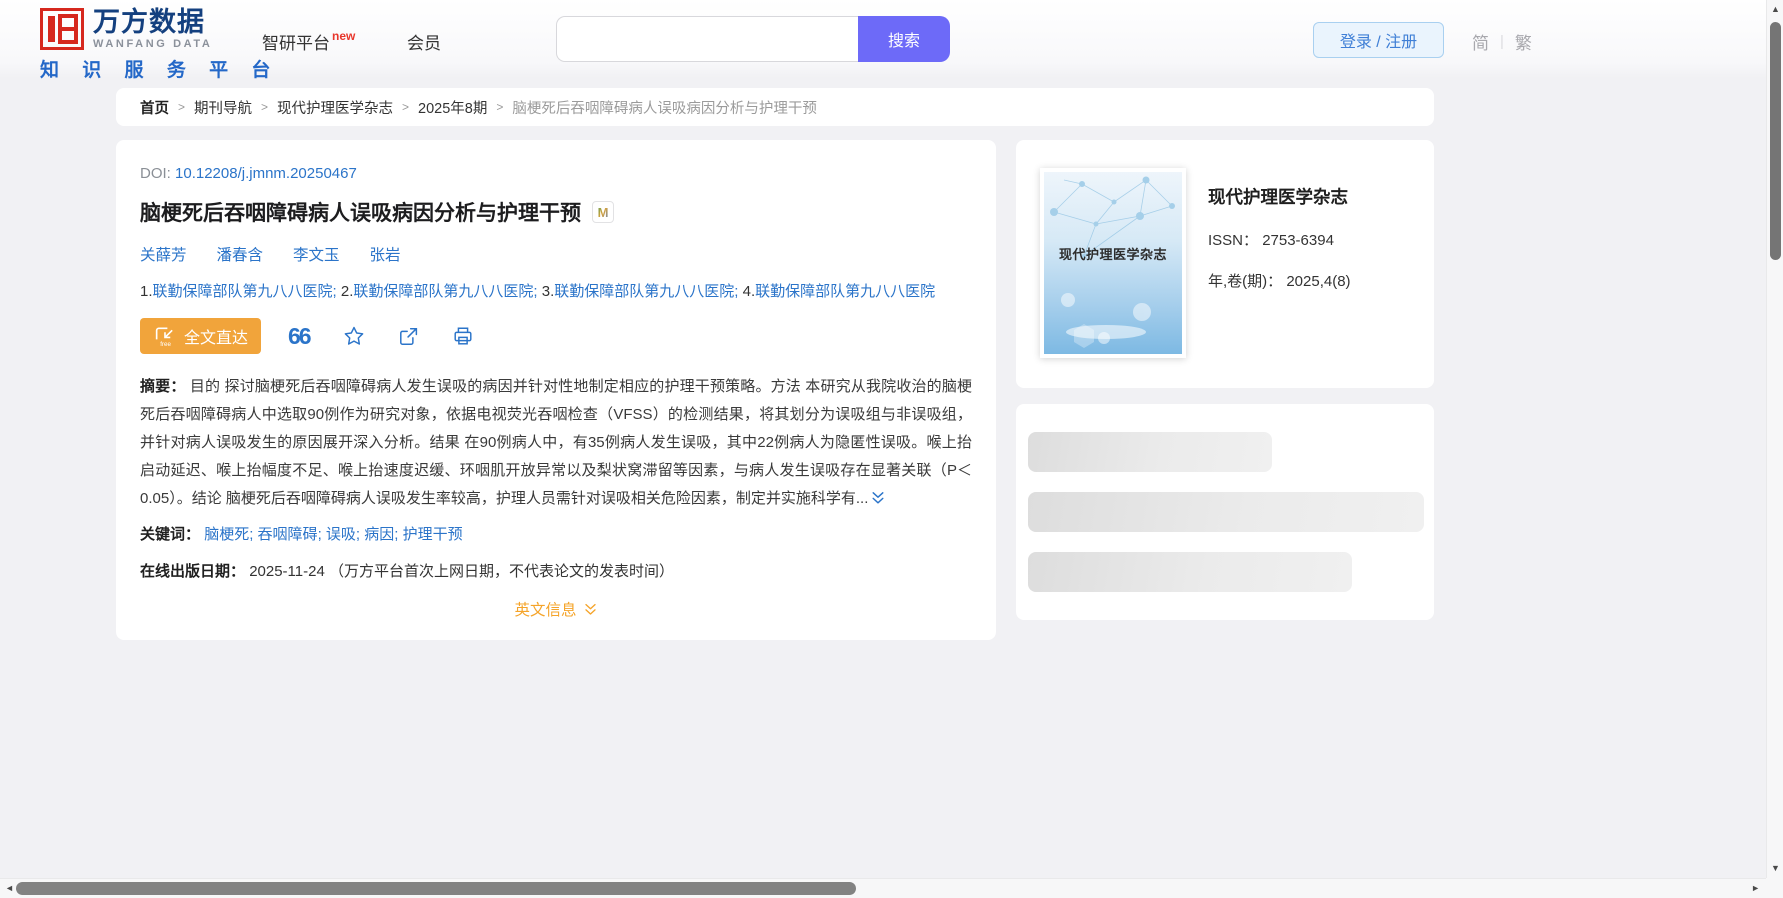 The width and height of the screenshot is (1783, 898). Describe the element at coordinates (1774, 439) in the screenshot. I see `vertical-scrollbar: ▲ ▼` at that location.